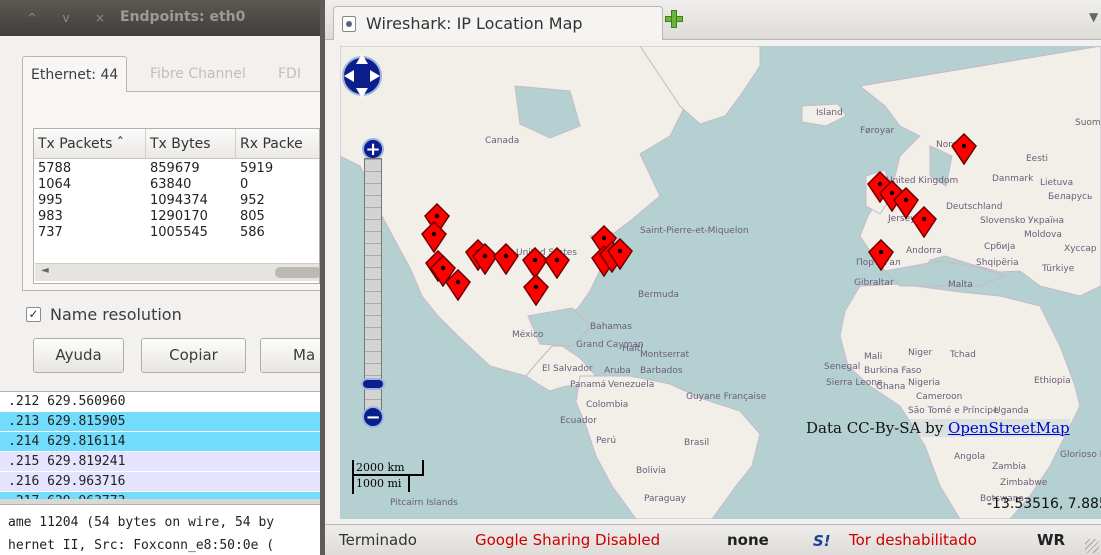 The image size is (1101, 555). I want to click on resize-grip-icon, so click(1092, 546).